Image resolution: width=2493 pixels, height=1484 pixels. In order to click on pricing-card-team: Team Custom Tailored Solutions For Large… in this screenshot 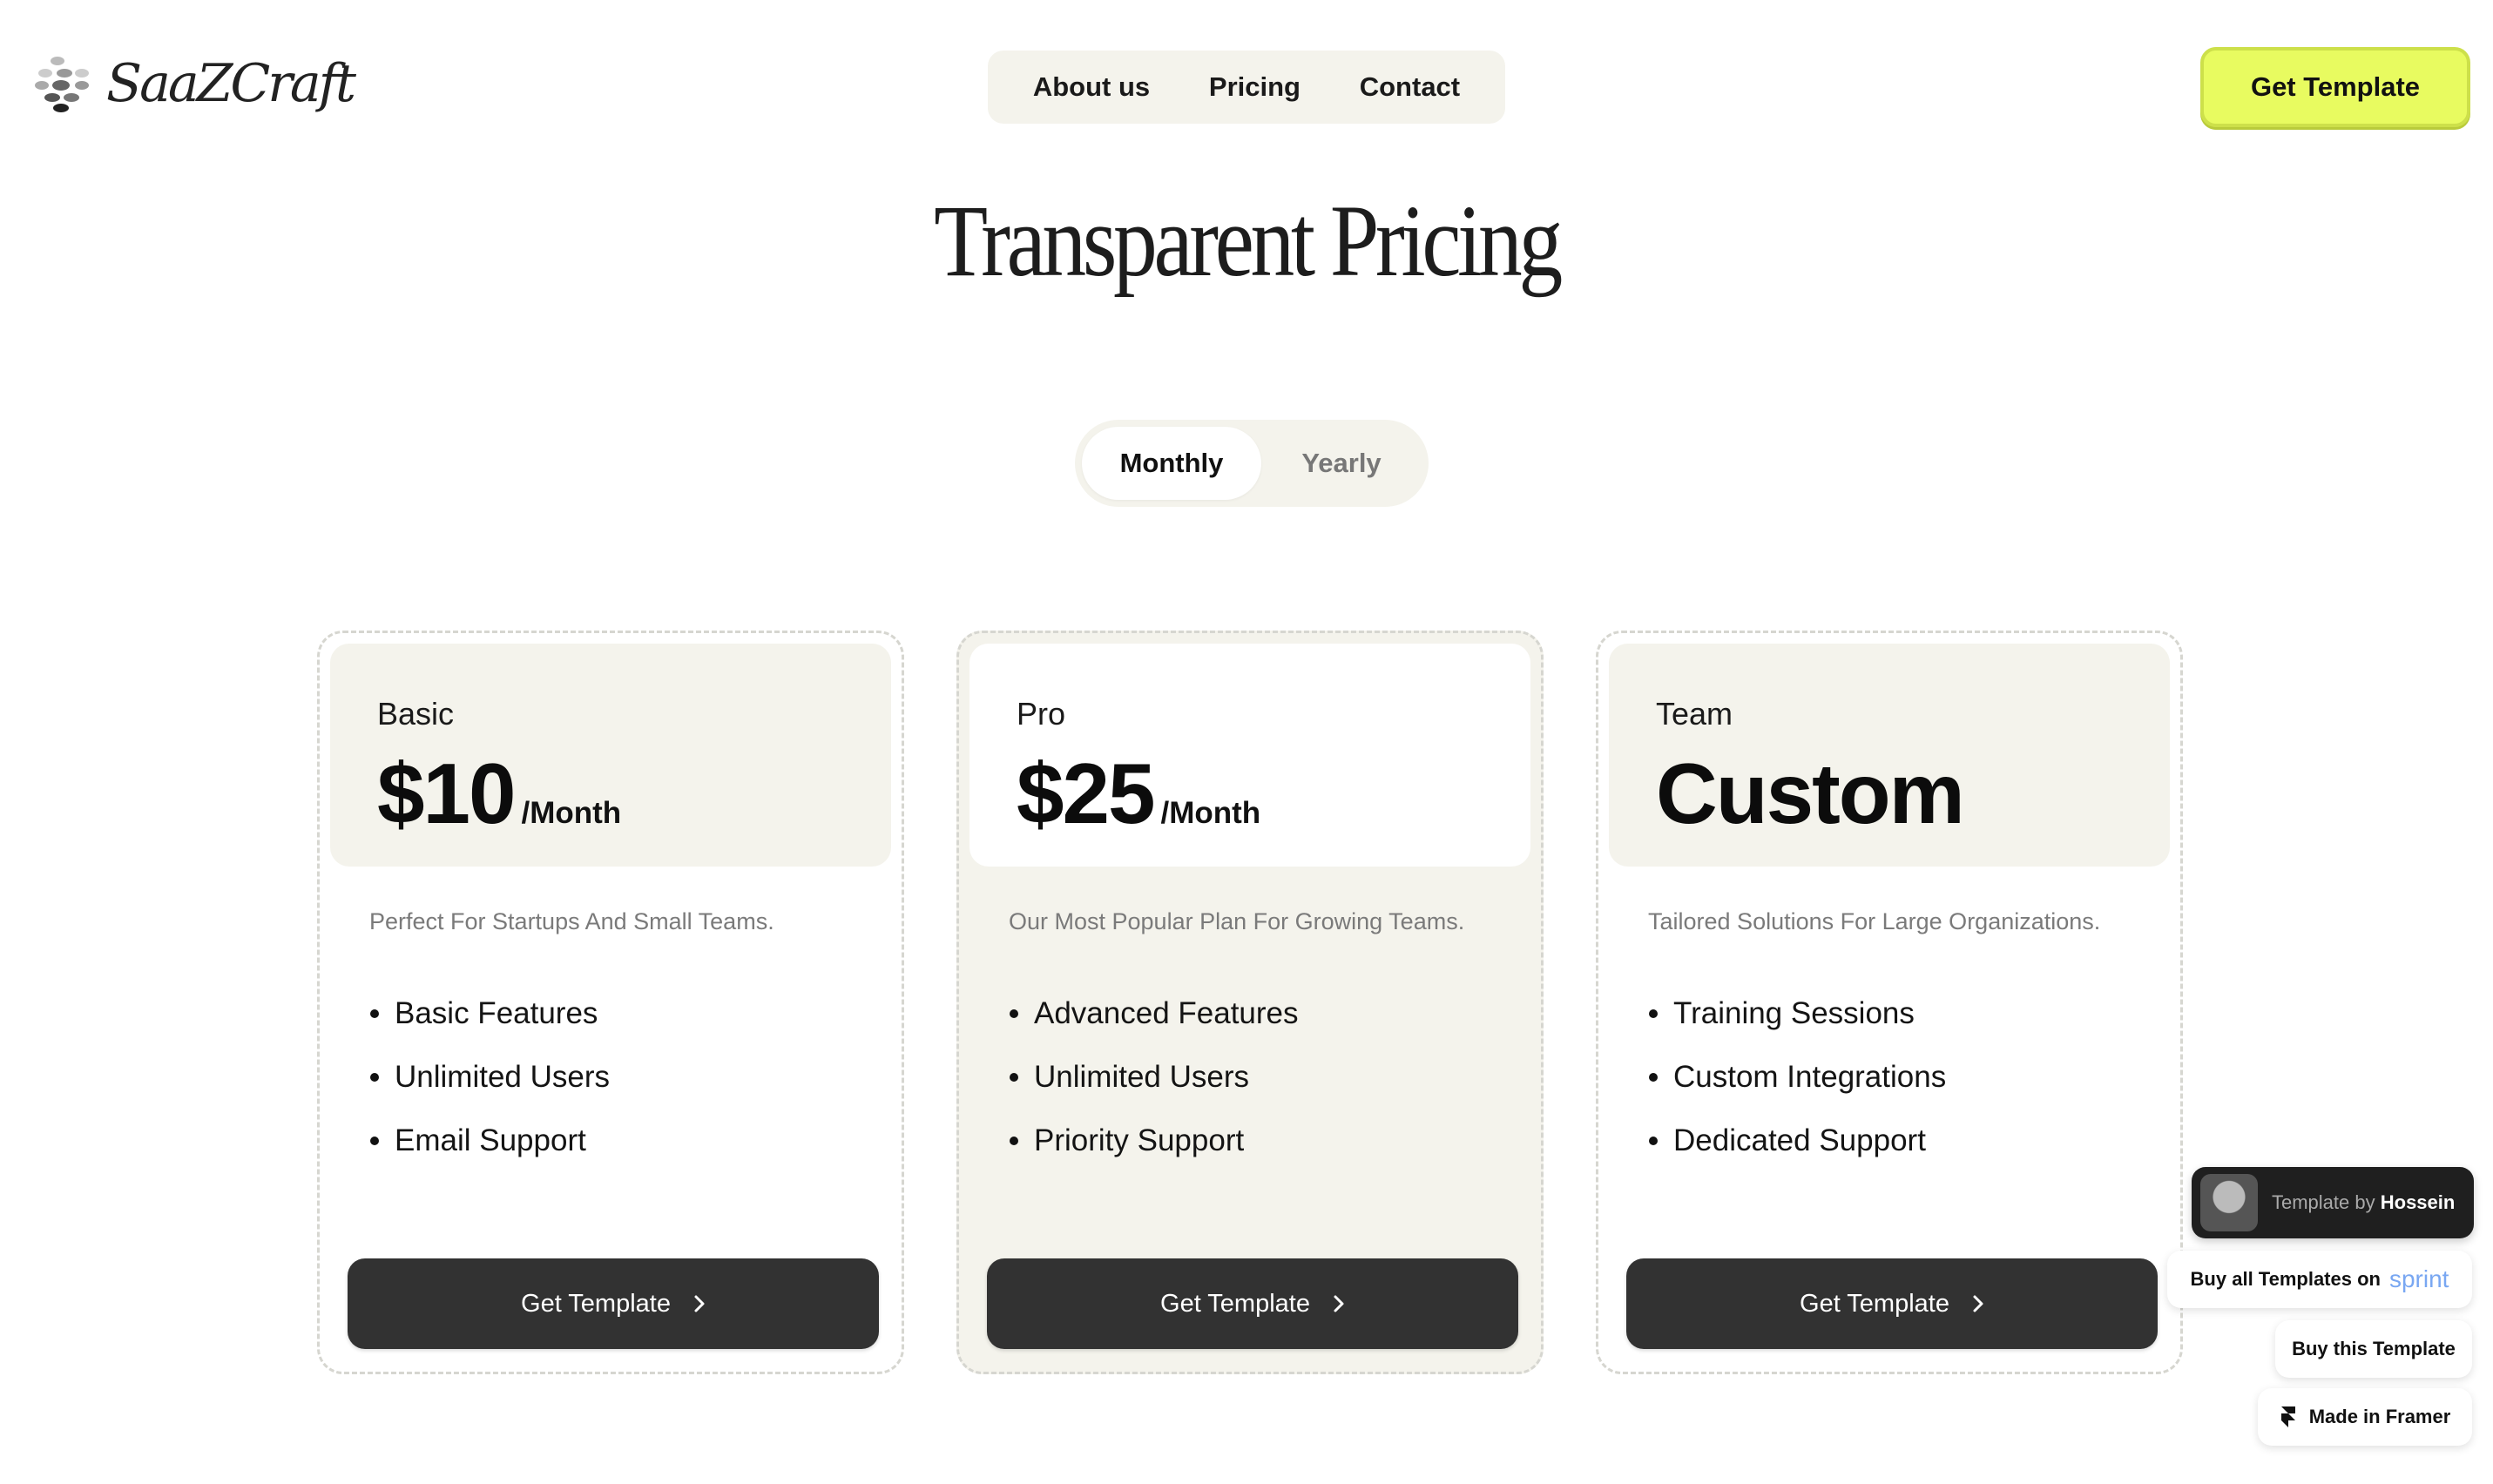, I will do `click(1890, 1002)`.